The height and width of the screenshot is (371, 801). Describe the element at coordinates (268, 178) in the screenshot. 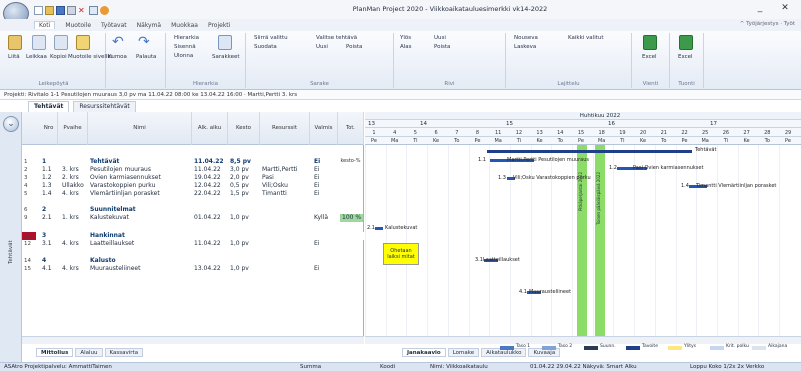

I see `task-resources: Pasi` at that location.